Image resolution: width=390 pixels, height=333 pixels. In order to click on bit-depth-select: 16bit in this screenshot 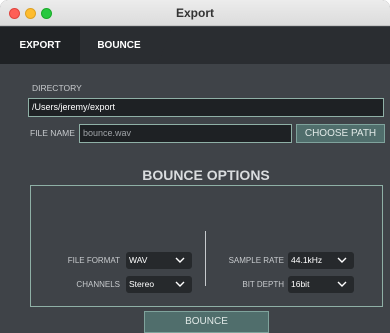, I will do `click(321, 284)`.